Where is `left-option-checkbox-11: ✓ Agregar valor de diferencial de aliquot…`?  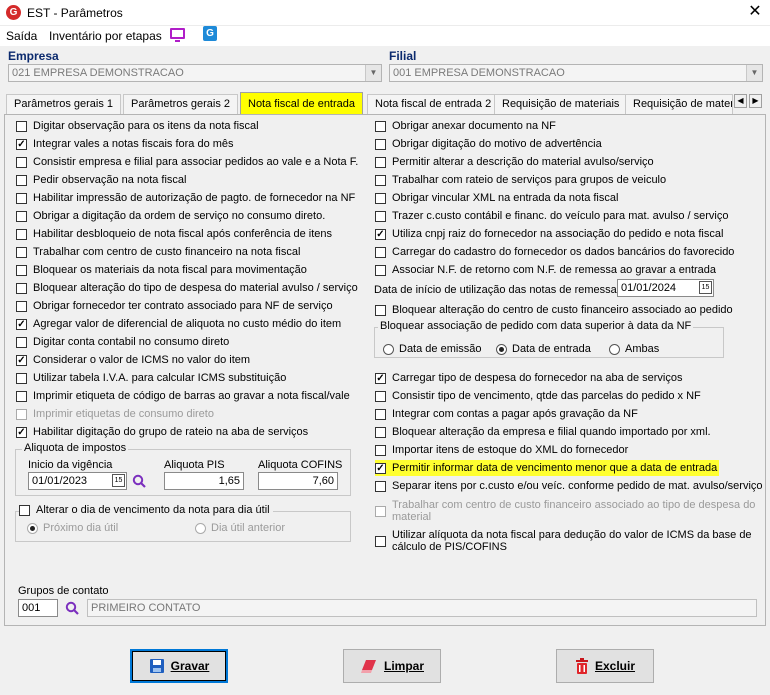
left-option-checkbox-11: ✓ Agregar valor de diferencial de aliquot… is located at coordinates (178, 324).